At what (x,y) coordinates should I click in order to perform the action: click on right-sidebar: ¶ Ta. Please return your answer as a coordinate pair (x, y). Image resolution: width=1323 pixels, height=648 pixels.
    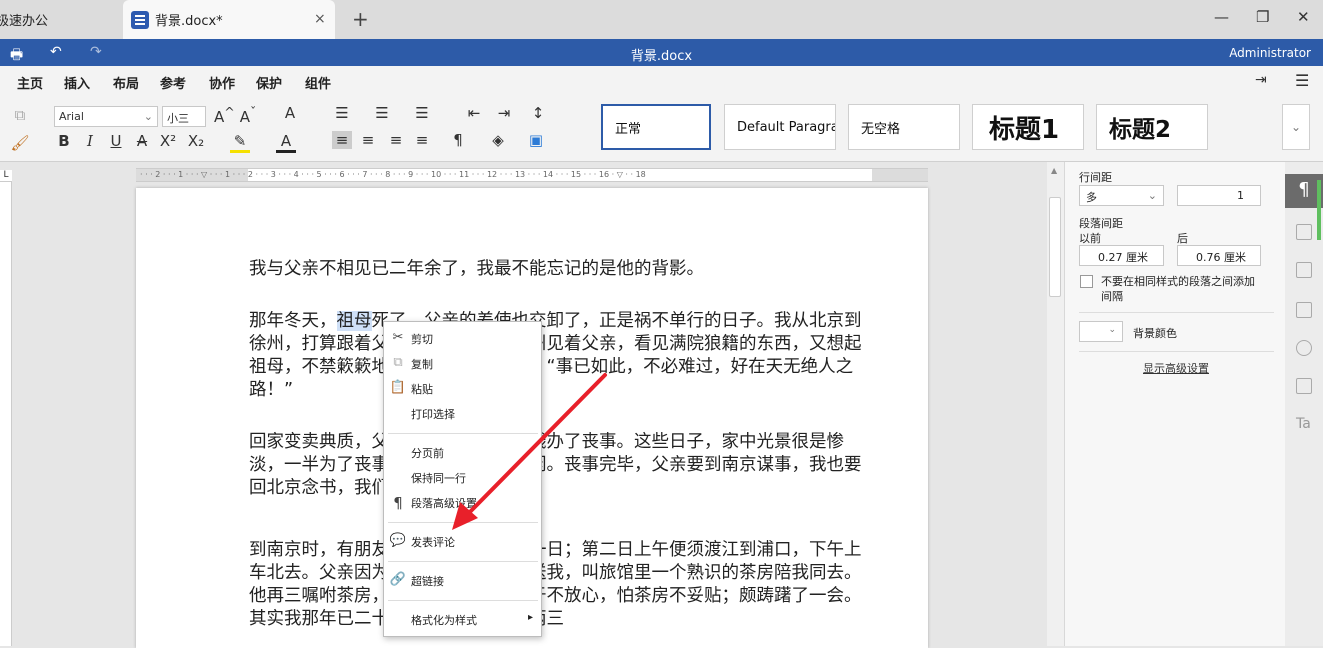
    Looking at the image, I should click on (1304, 404).